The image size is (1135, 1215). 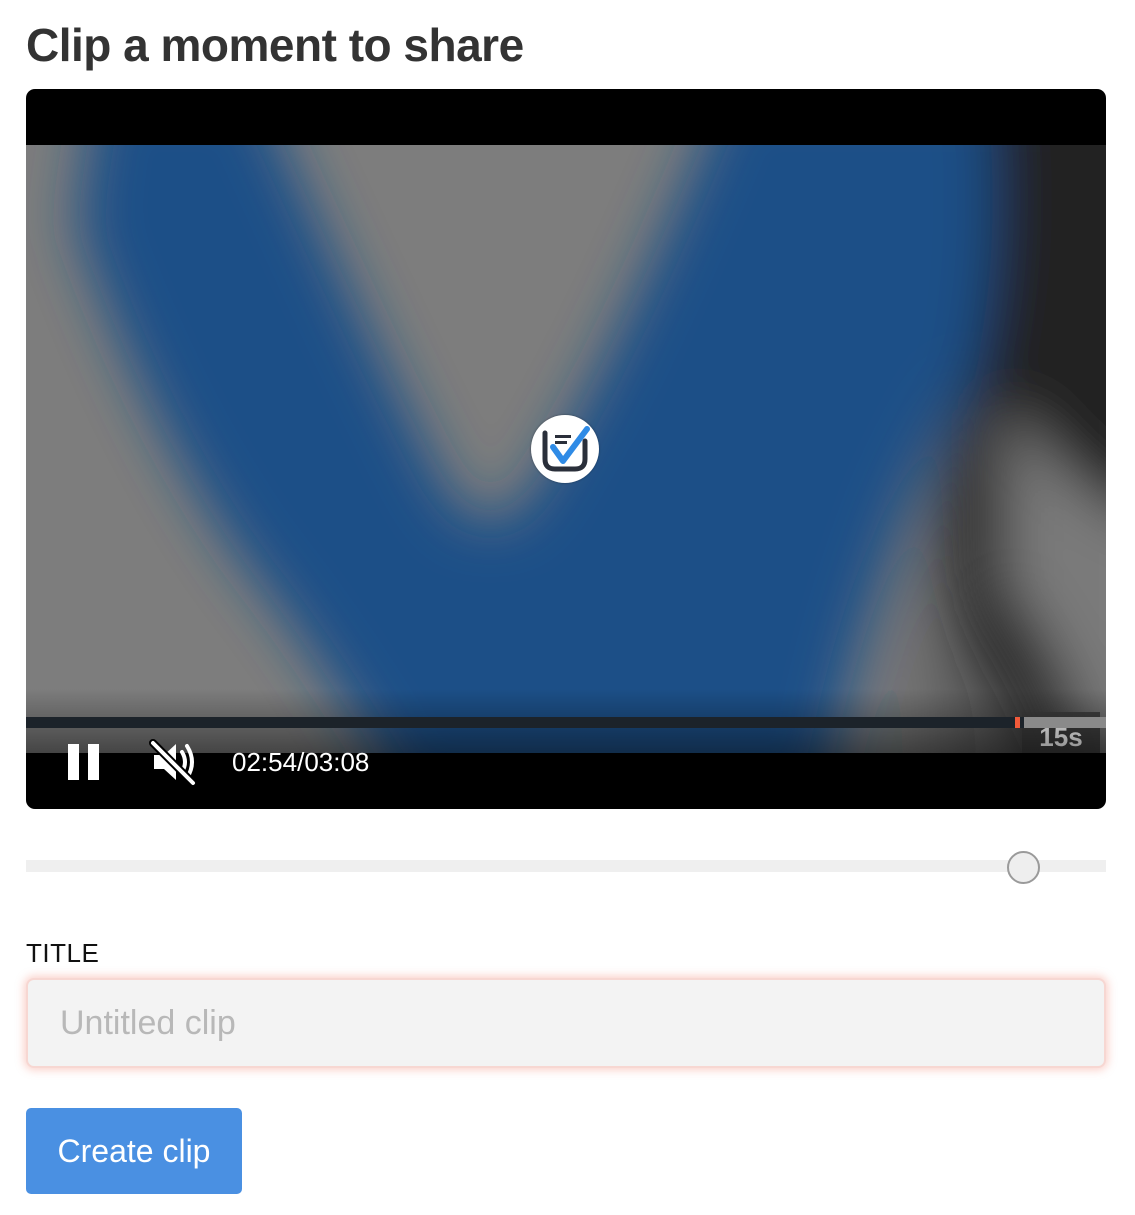 I want to click on progress-fill, so click(x=525, y=722).